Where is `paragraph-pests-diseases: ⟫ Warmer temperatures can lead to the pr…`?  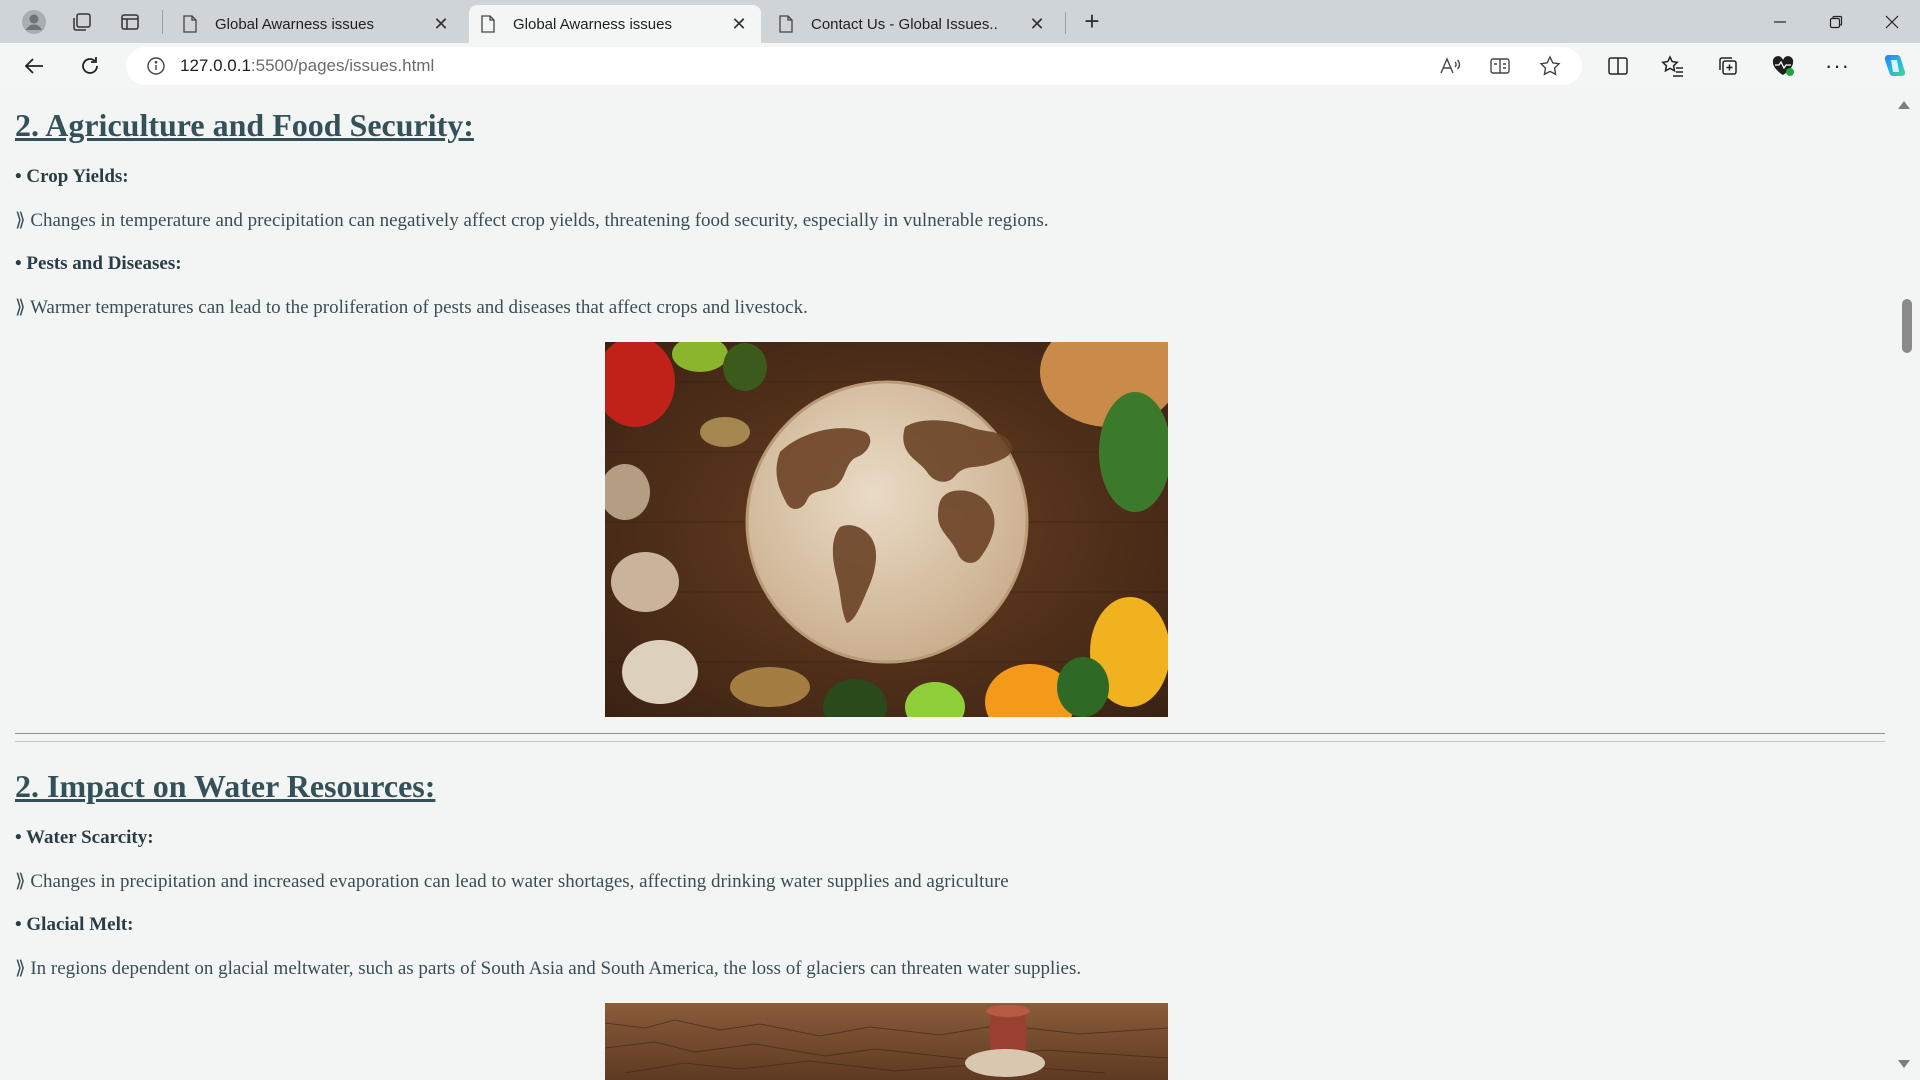 paragraph-pests-diseases: ⟫ Warmer temperatures can lead to the pr… is located at coordinates (411, 307).